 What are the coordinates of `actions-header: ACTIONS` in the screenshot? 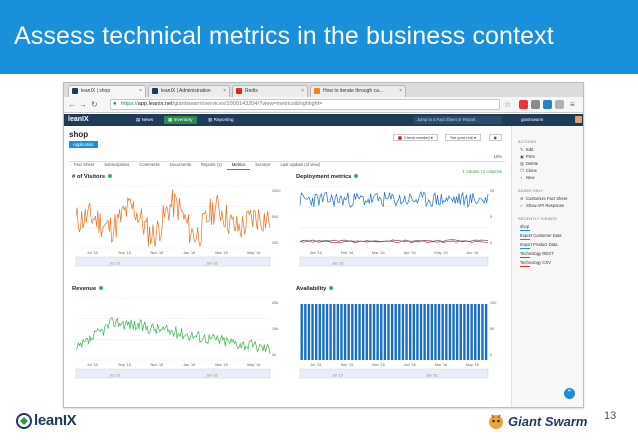 It's located at (527, 142).